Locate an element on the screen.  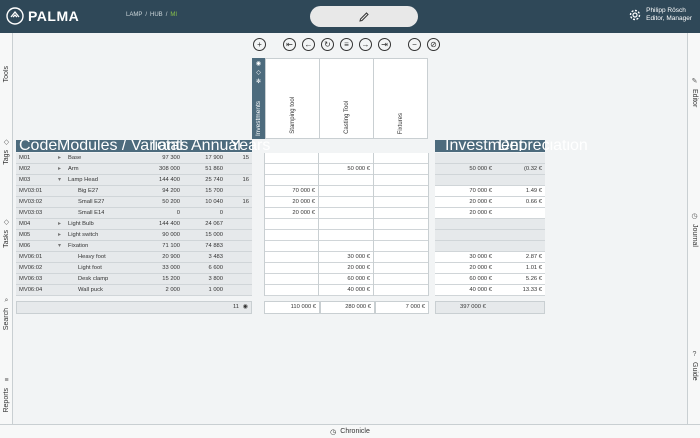
breadcrumb-item-current: MI is located at coordinates (173, 15).